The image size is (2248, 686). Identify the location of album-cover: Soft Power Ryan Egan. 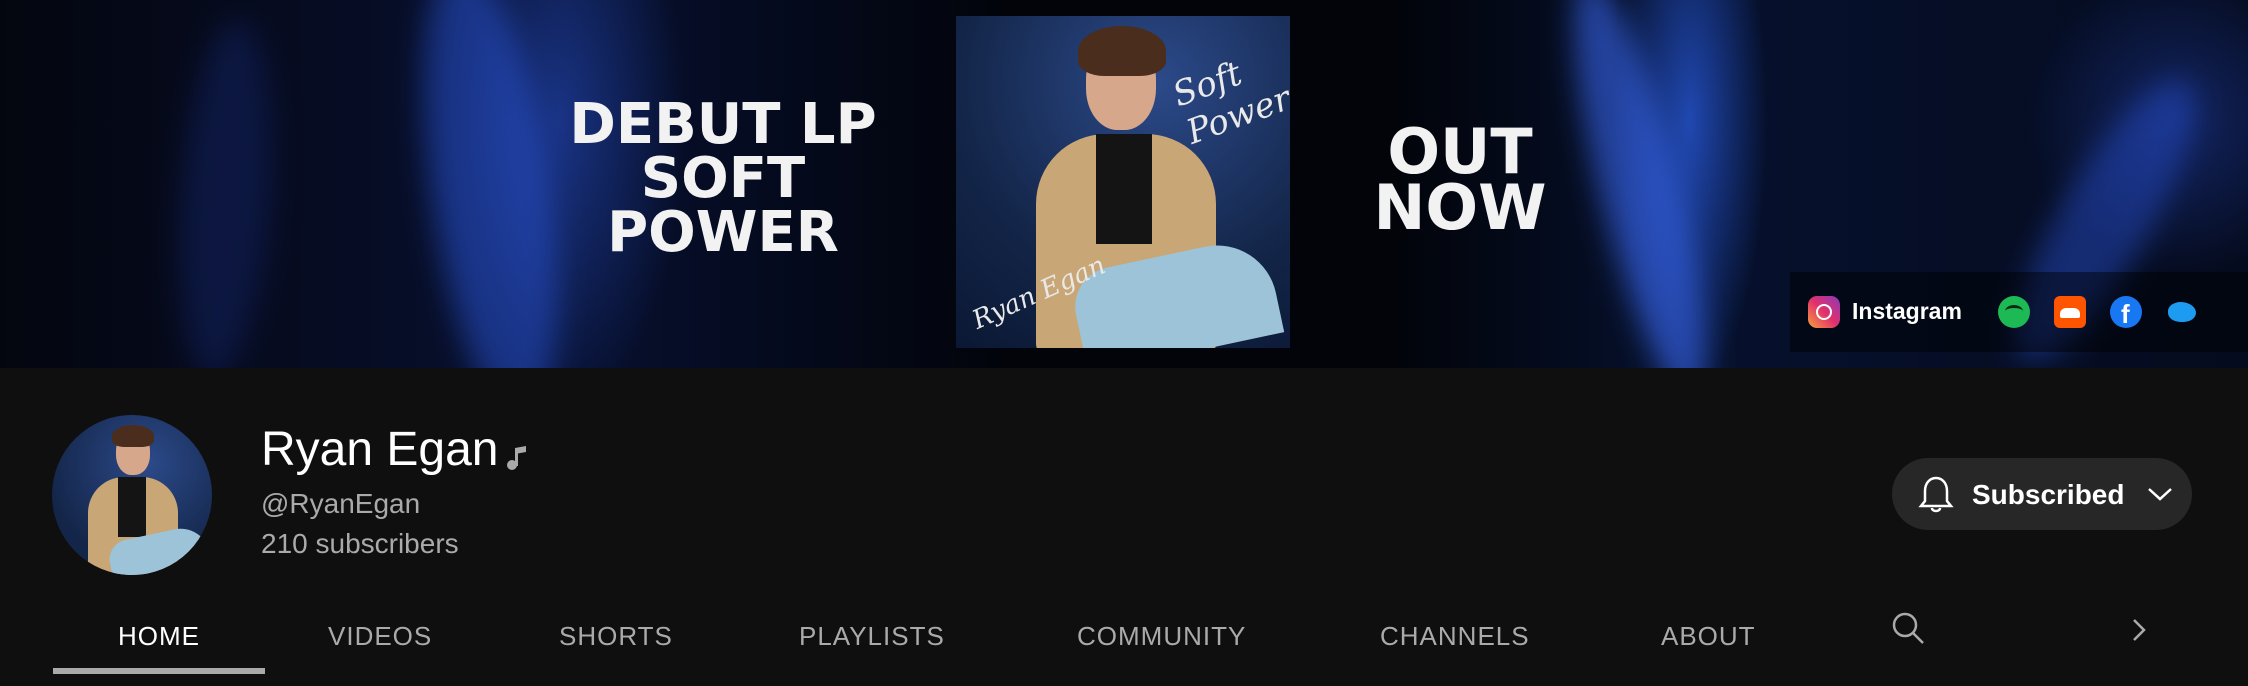
(1123, 182).